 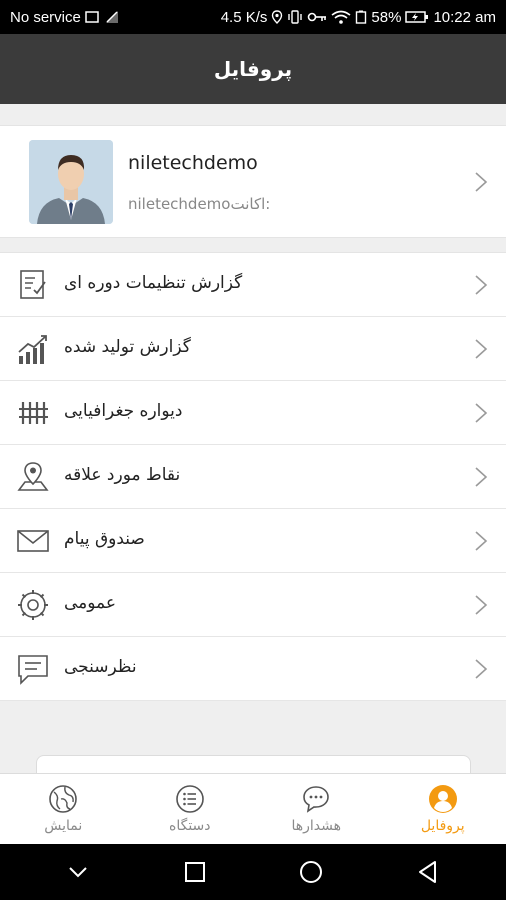 What do you see at coordinates (428, 872) in the screenshot?
I see `back-icon` at bounding box center [428, 872].